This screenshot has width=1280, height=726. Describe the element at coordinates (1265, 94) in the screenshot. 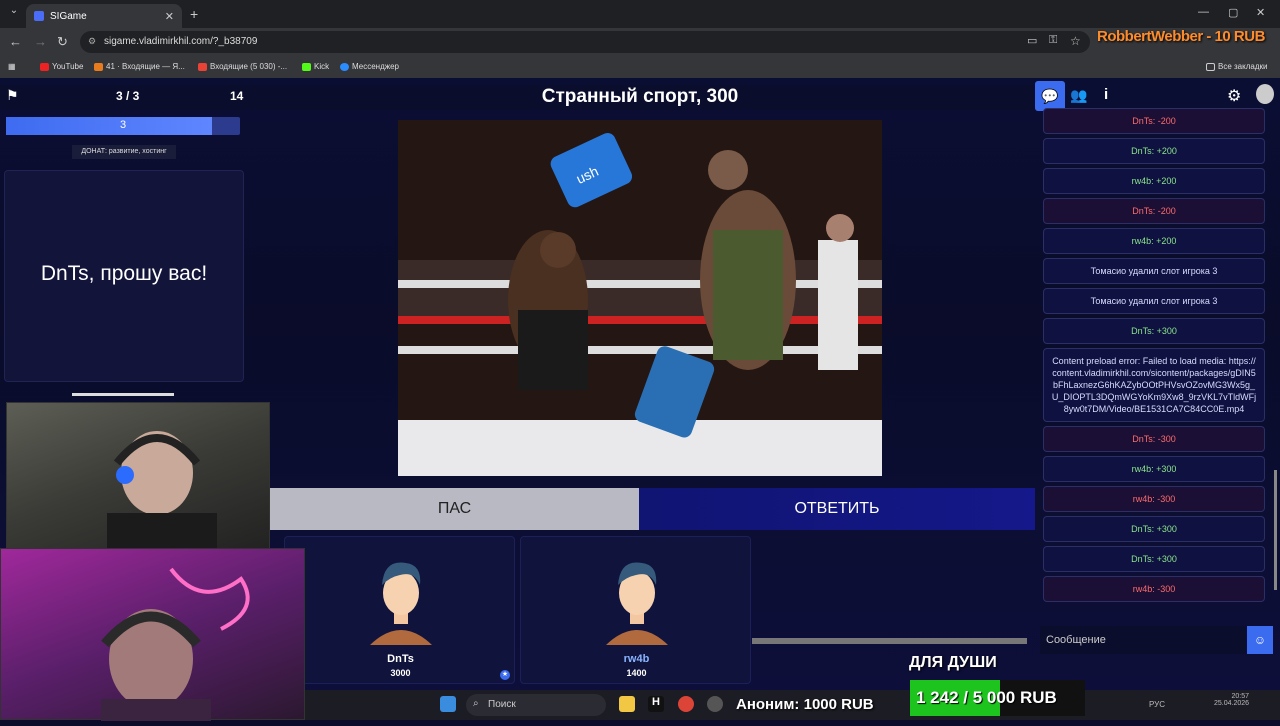

I see `user-avatar` at that location.